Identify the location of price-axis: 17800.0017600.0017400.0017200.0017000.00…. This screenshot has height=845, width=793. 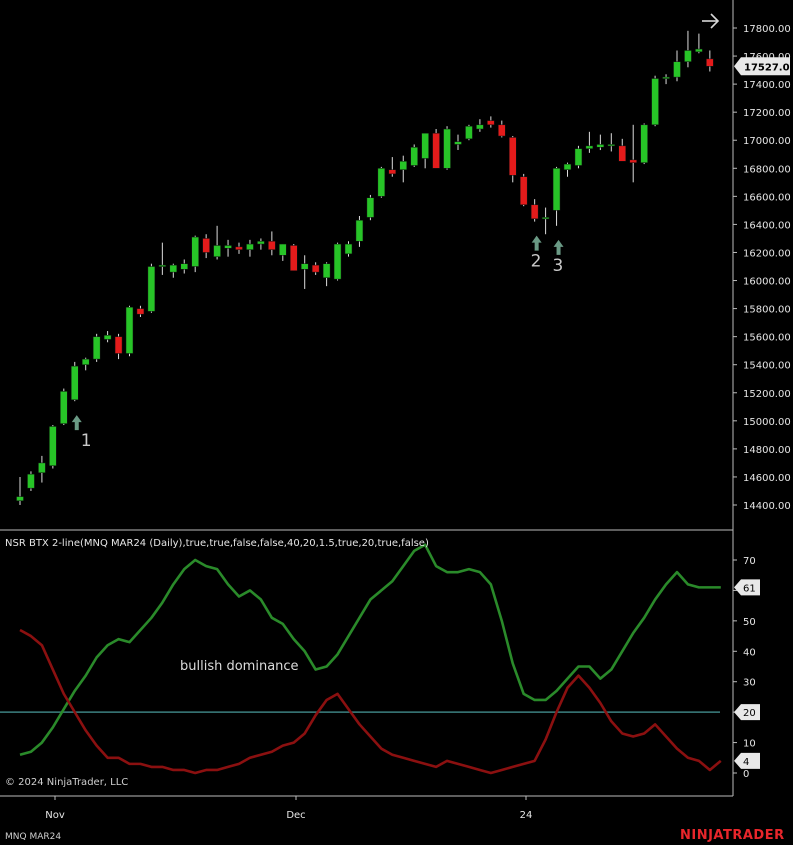
(763, 268).